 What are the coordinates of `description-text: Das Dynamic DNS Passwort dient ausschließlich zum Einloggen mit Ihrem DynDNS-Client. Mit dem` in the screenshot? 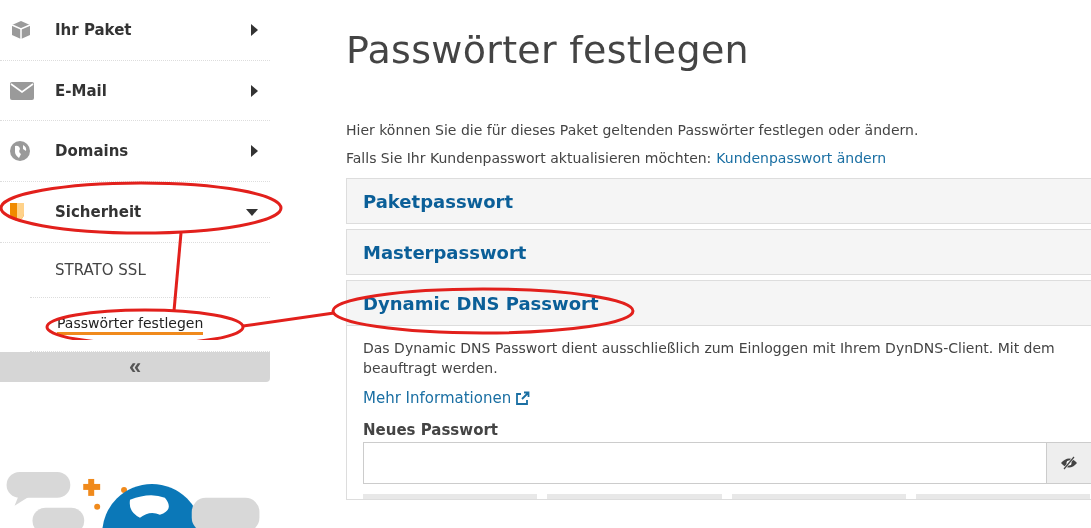 It's located at (709, 348).